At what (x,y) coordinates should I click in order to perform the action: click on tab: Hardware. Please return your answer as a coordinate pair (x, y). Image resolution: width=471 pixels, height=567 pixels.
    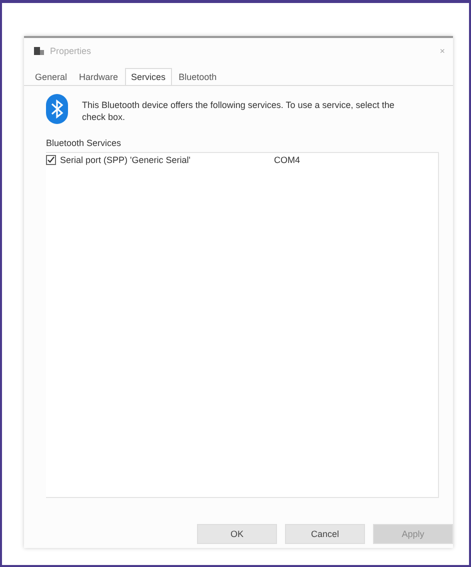
    Looking at the image, I should click on (99, 76).